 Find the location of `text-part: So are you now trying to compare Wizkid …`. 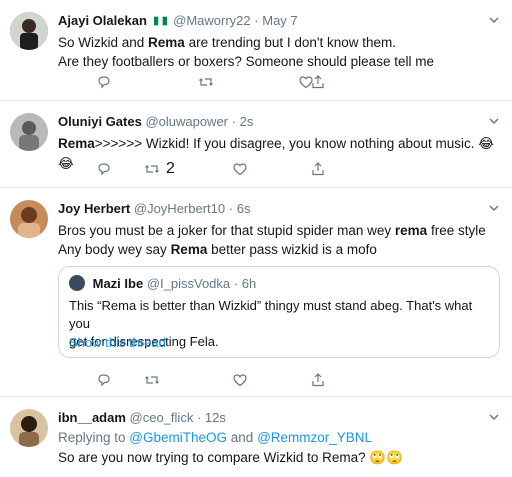

text-part: So are you now trying to compare Wizkid … is located at coordinates (214, 457).